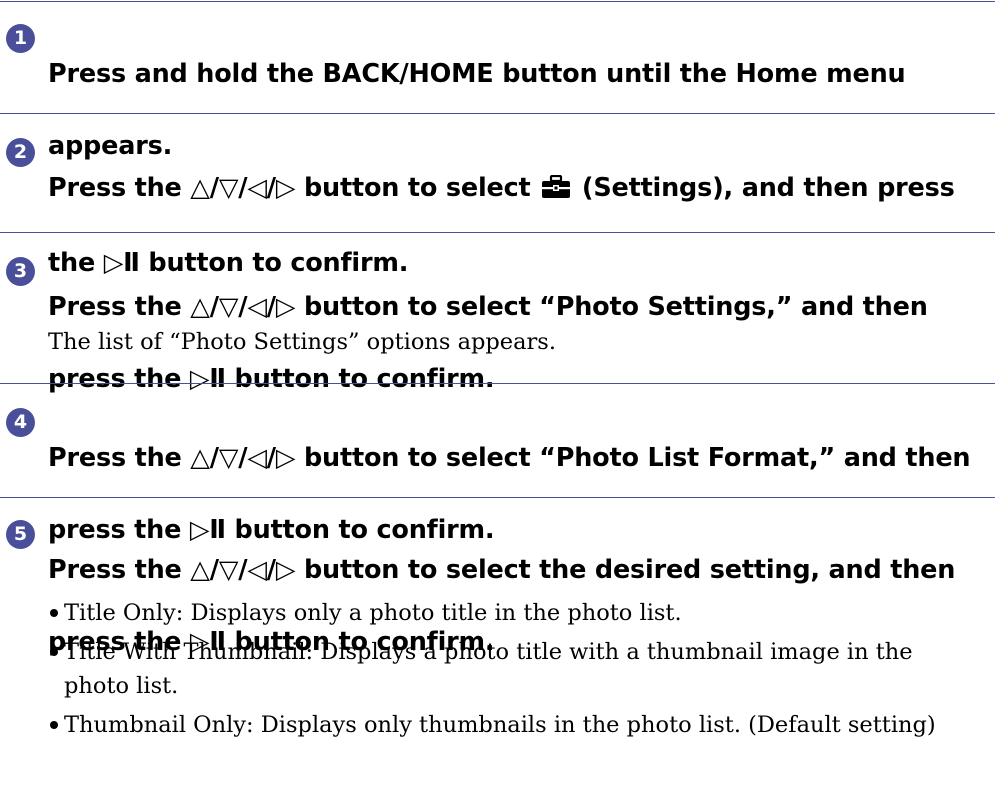  I want to click on heading-text: Press the △/▽/◁/▷ button to select, so click(294, 188).